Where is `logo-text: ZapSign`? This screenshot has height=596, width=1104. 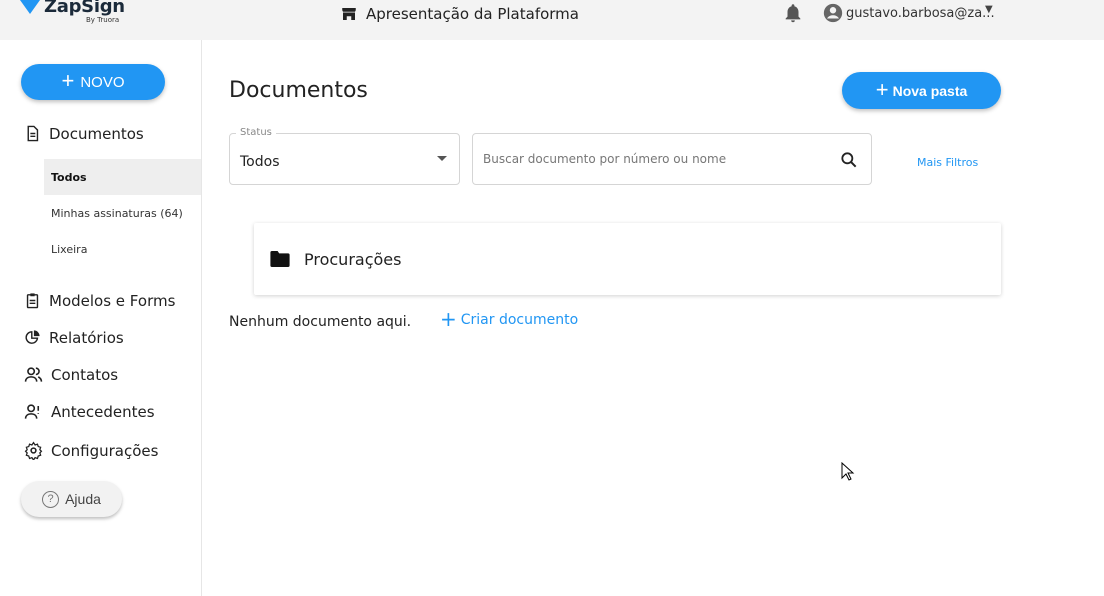 logo-text: ZapSign is located at coordinates (84, 8).